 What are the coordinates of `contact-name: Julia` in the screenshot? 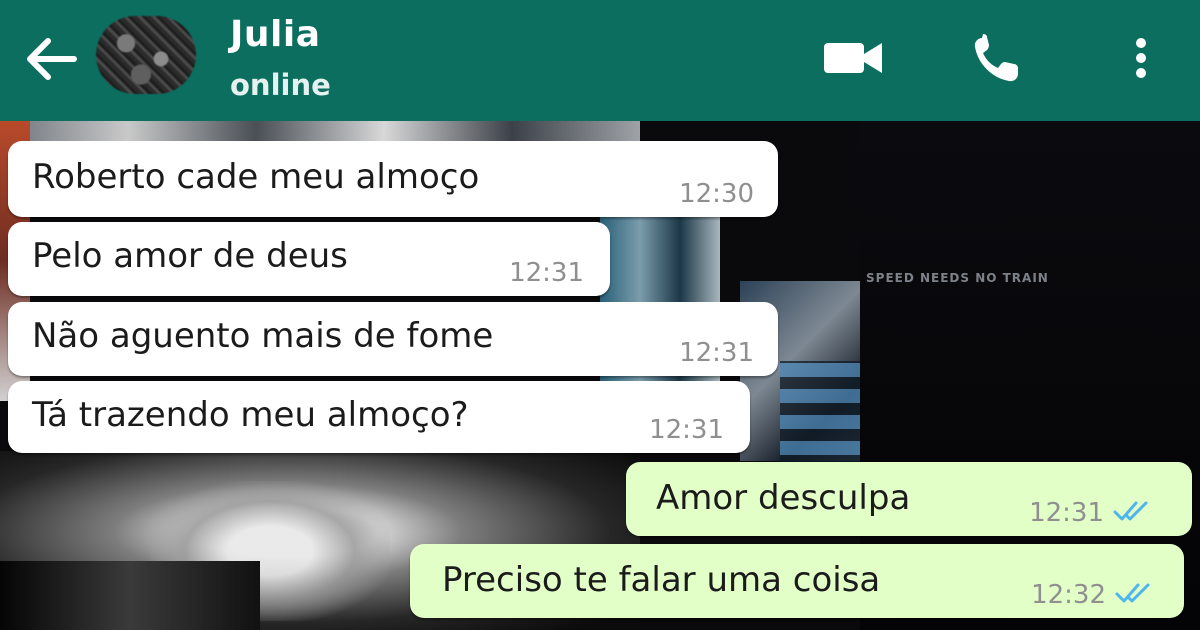 It's located at (275, 34).